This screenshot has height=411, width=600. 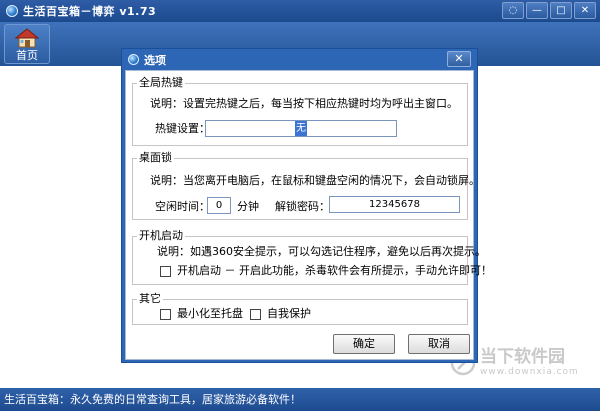 What do you see at coordinates (12, 11) in the screenshot?
I see `app-globe-icon` at bounding box center [12, 11].